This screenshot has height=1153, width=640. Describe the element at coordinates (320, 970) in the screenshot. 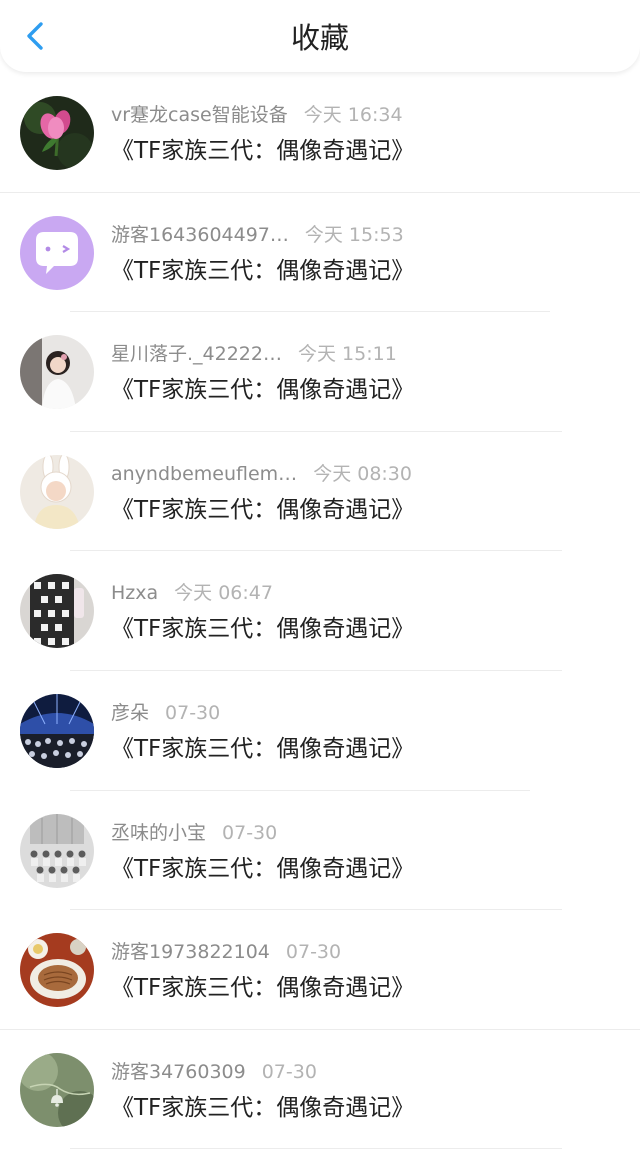

I see `list-item: 游客1973822104 07-30 《TF家族三代：偶像奇遇记》` at that location.